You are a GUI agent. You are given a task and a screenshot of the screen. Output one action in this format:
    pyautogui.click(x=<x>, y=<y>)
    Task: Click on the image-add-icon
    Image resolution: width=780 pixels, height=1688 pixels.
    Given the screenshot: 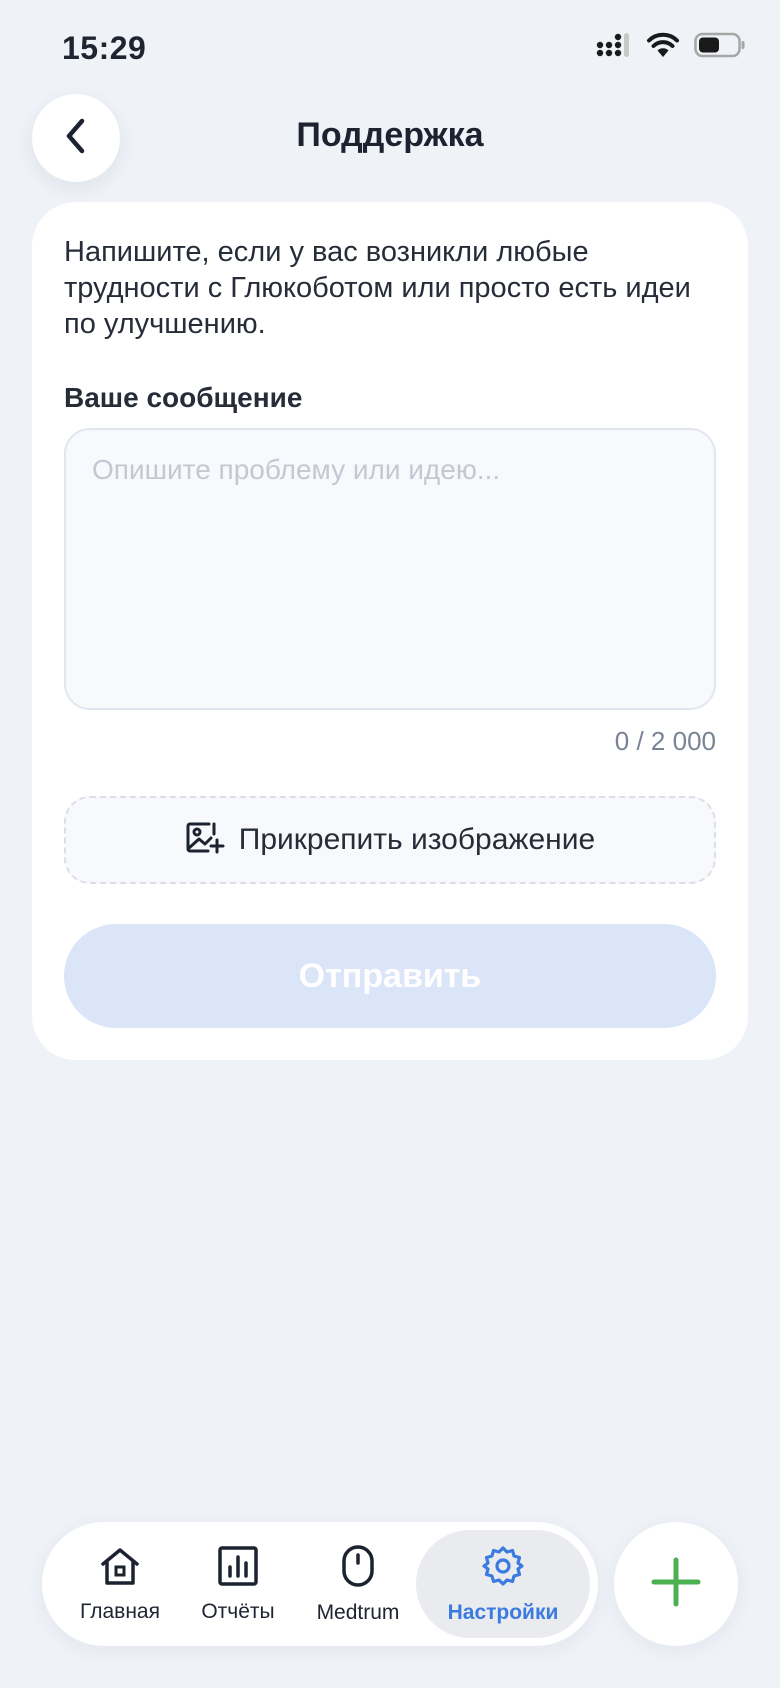 What is the action you would take?
    pyautogui.click(x=205, y=840)
    